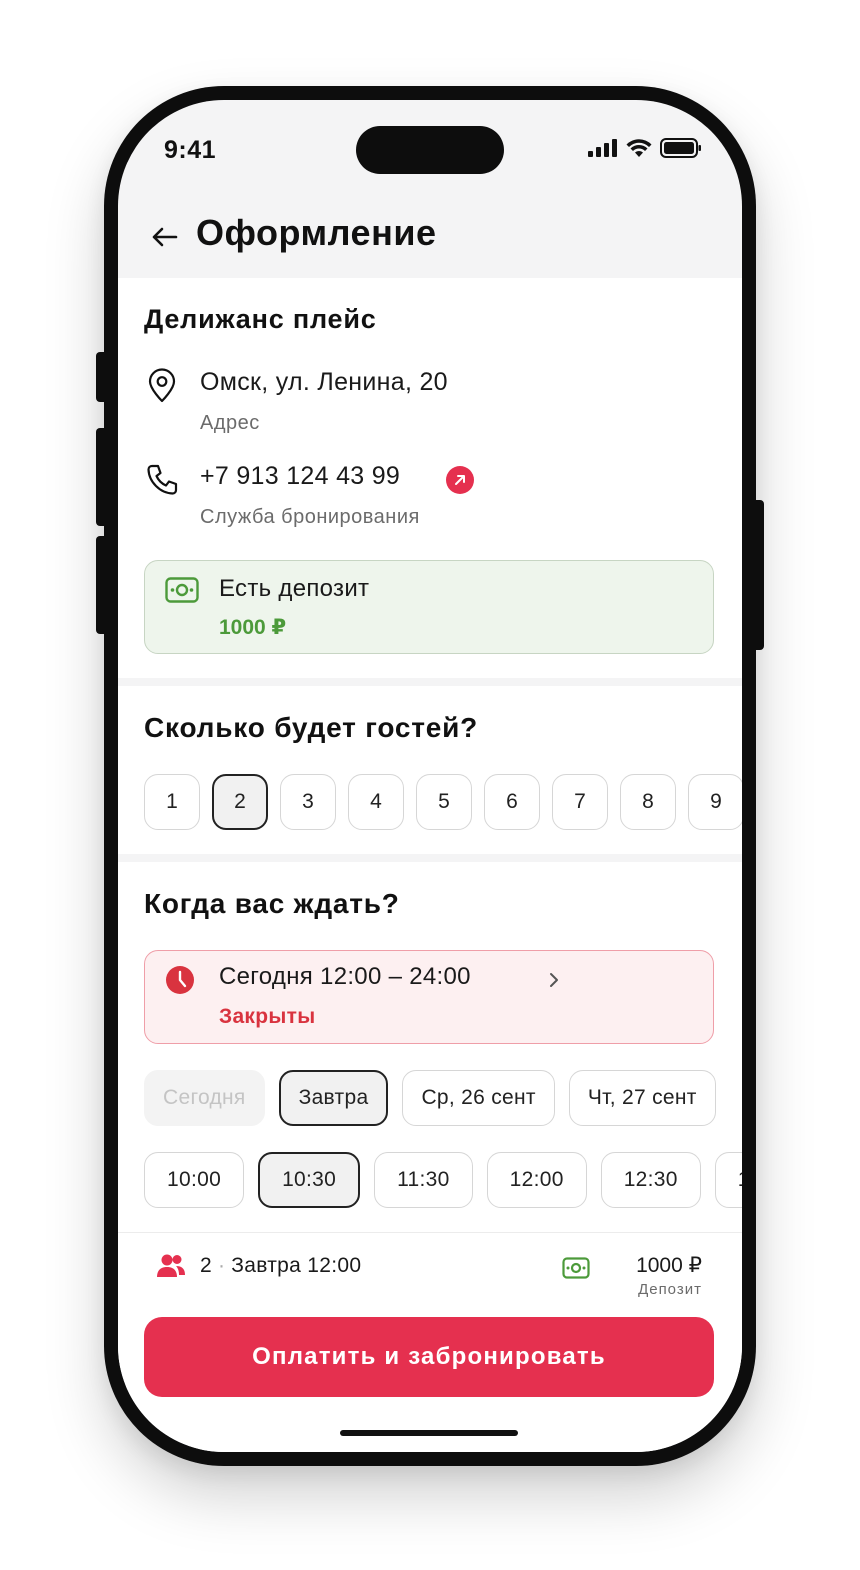 The height and width of the screenshot is (1570, 860). Describe the element at coordinates (429, 1357) in the screenshot. I see `pay-and-book-button: Оплатить и забронировать` at that location.